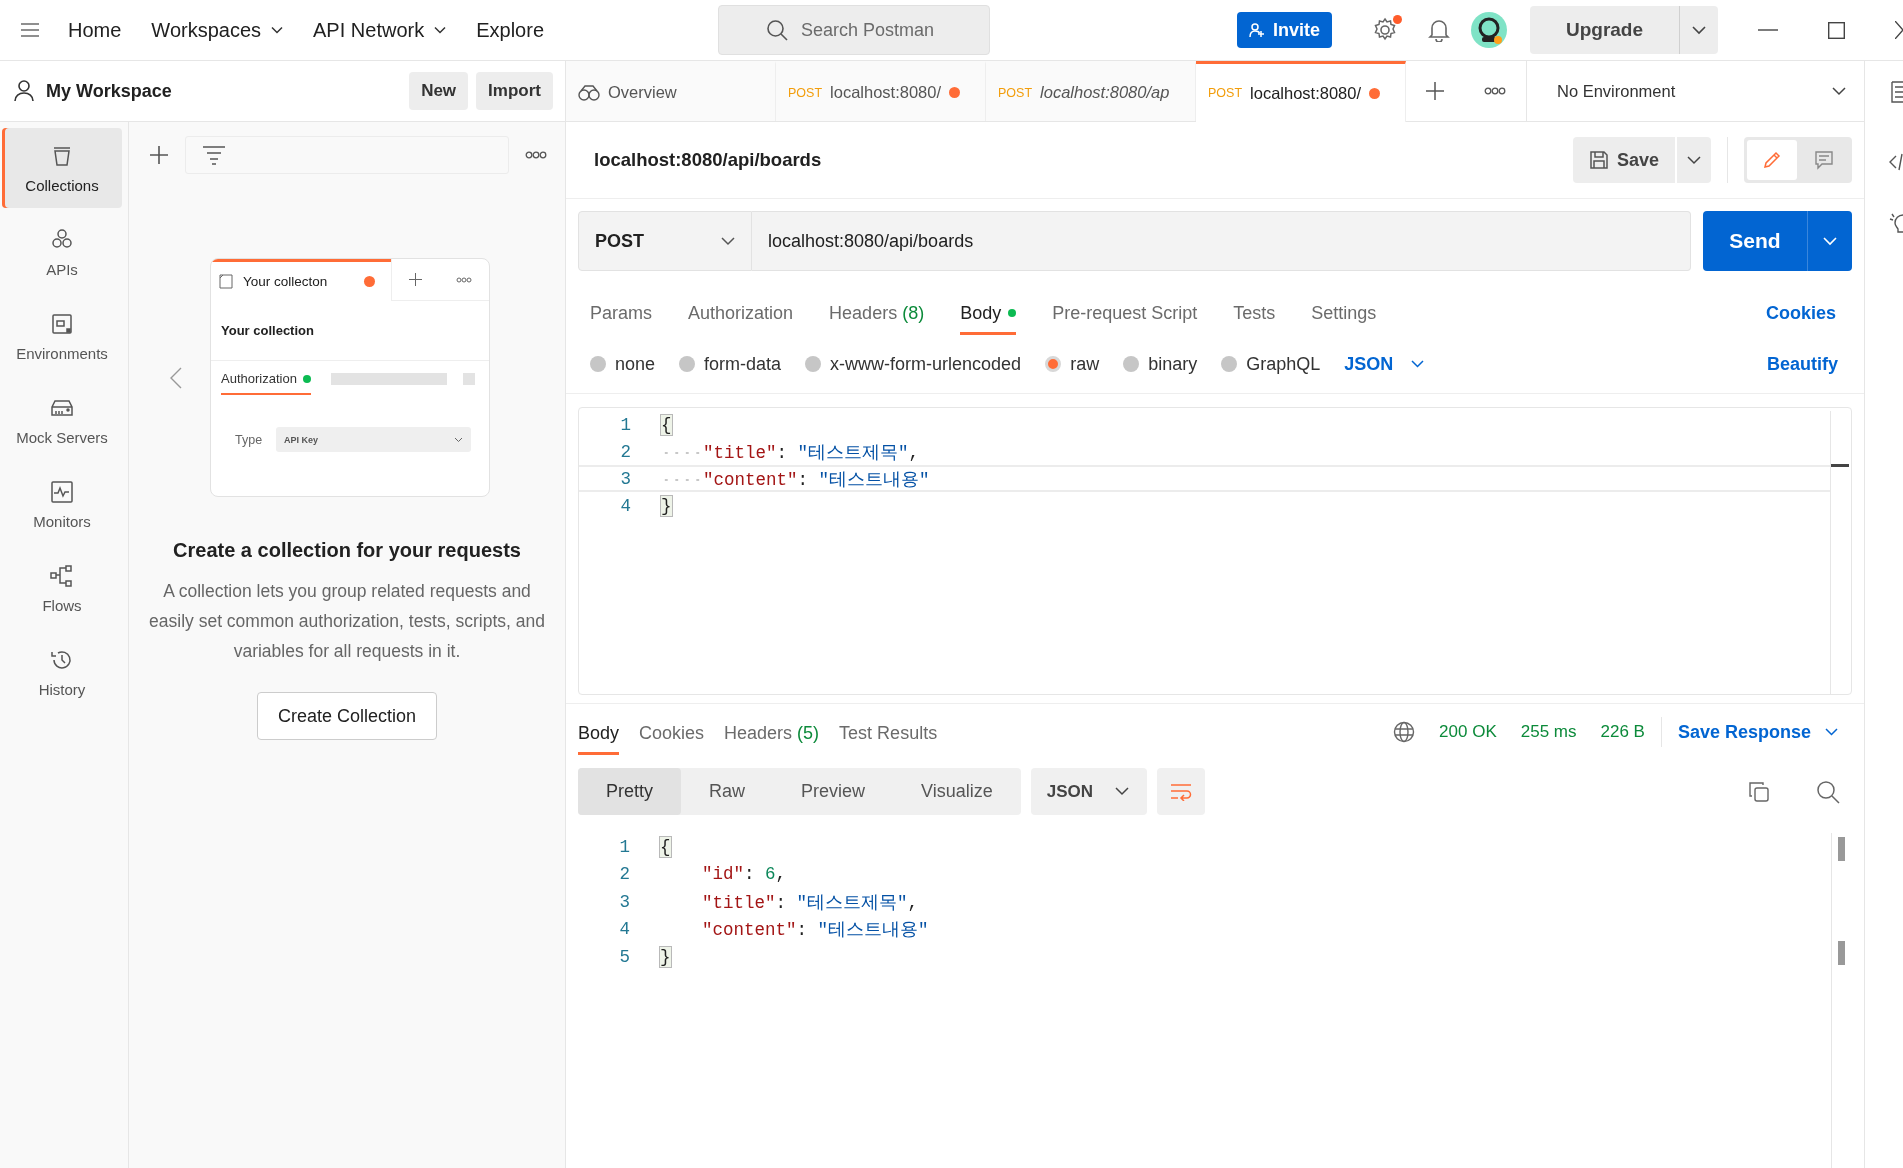 This screenshot has height=1168, width=1903. What do you see at coordinates (62, 588) in the screenshot?
I see `sidebar-item: Flows` at bounding box center [62, 588].